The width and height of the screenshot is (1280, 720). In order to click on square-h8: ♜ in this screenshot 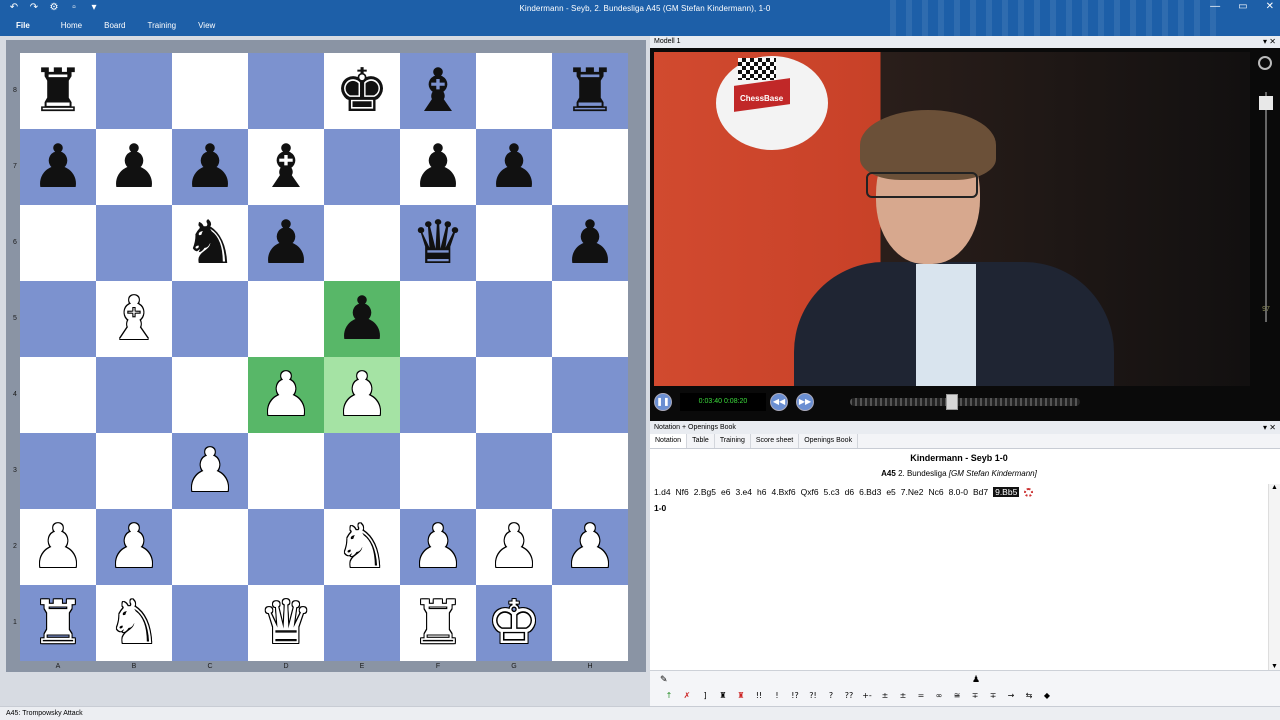, I will do `click(590, 91)`.